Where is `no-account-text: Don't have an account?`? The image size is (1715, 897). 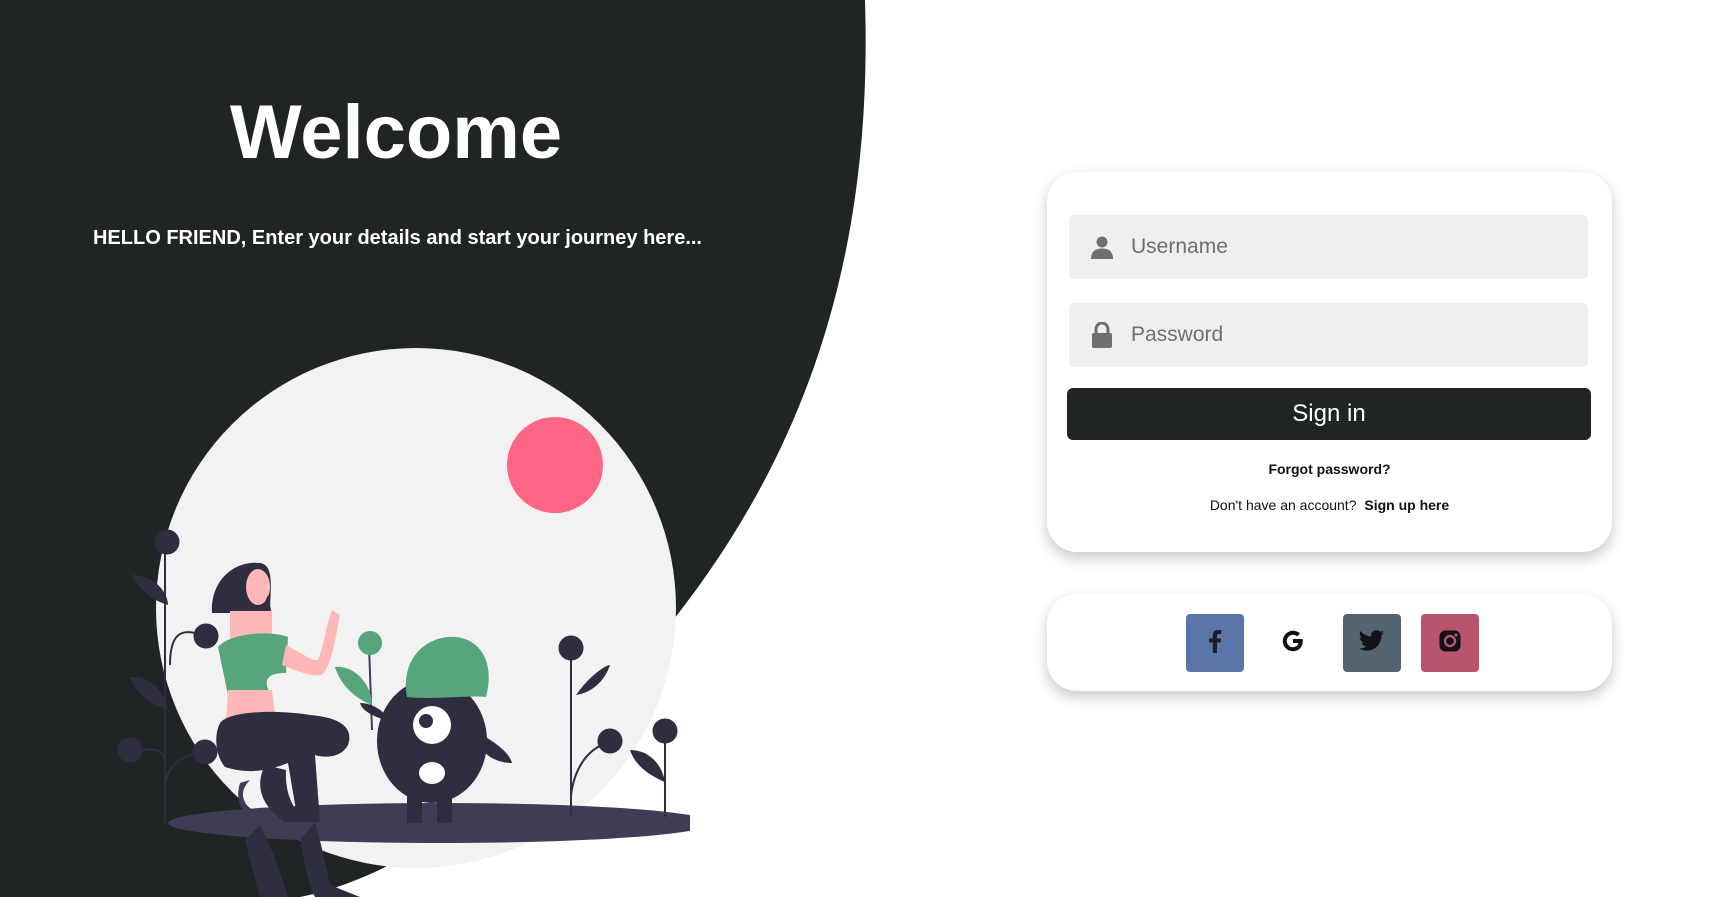
no-account-text: Don't have an account? is located at coordinates (1283, 505).